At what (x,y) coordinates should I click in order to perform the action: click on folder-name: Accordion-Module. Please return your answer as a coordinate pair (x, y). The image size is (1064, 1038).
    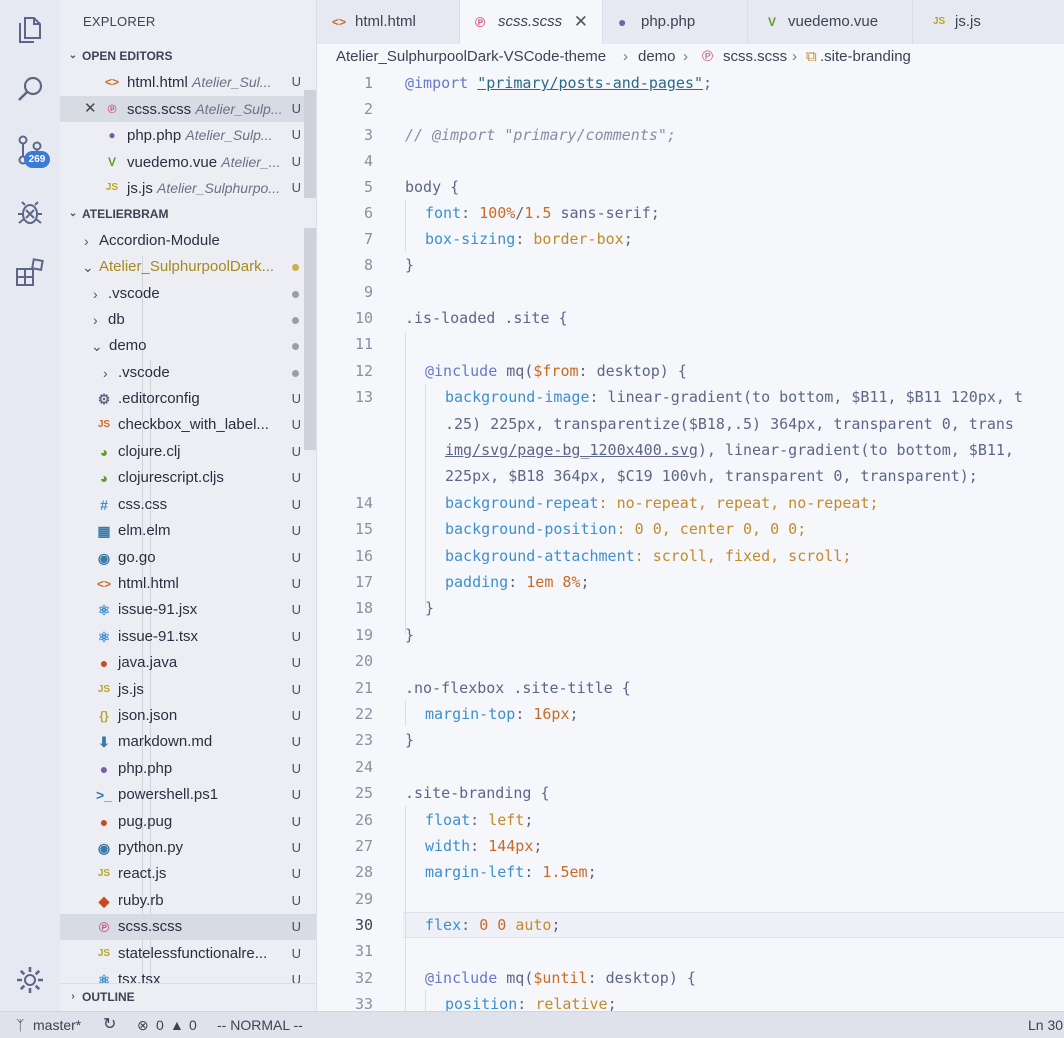
    Looking at the image, I should click on (159, 240).